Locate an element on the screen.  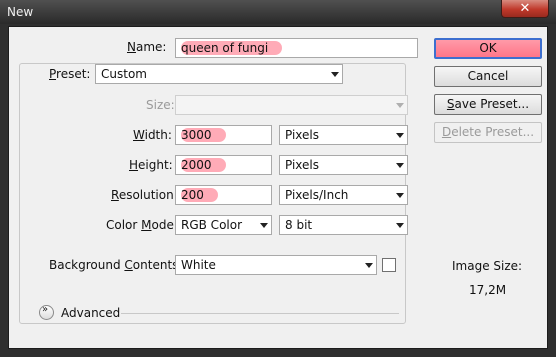
double-chevron-down-icon: » is located at coordinates (45, 309).